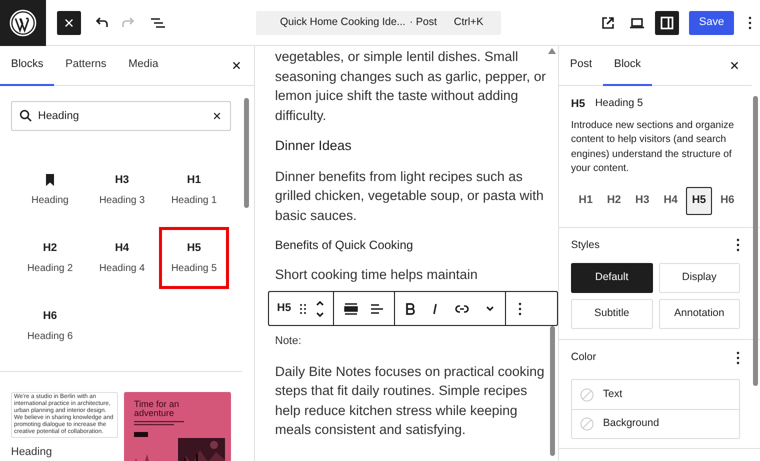  What do you see at coordinates (585, 200) in the screenshot?
I see `heading-level-button: H1` at bounding box center [585, 200].